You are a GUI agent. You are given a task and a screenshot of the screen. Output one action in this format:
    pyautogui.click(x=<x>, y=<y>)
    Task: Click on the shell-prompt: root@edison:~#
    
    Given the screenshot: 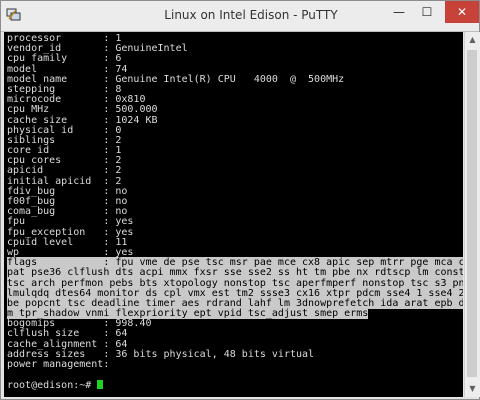 What is the action you would take?
    pyautogui.click(x=52, y=386)
    